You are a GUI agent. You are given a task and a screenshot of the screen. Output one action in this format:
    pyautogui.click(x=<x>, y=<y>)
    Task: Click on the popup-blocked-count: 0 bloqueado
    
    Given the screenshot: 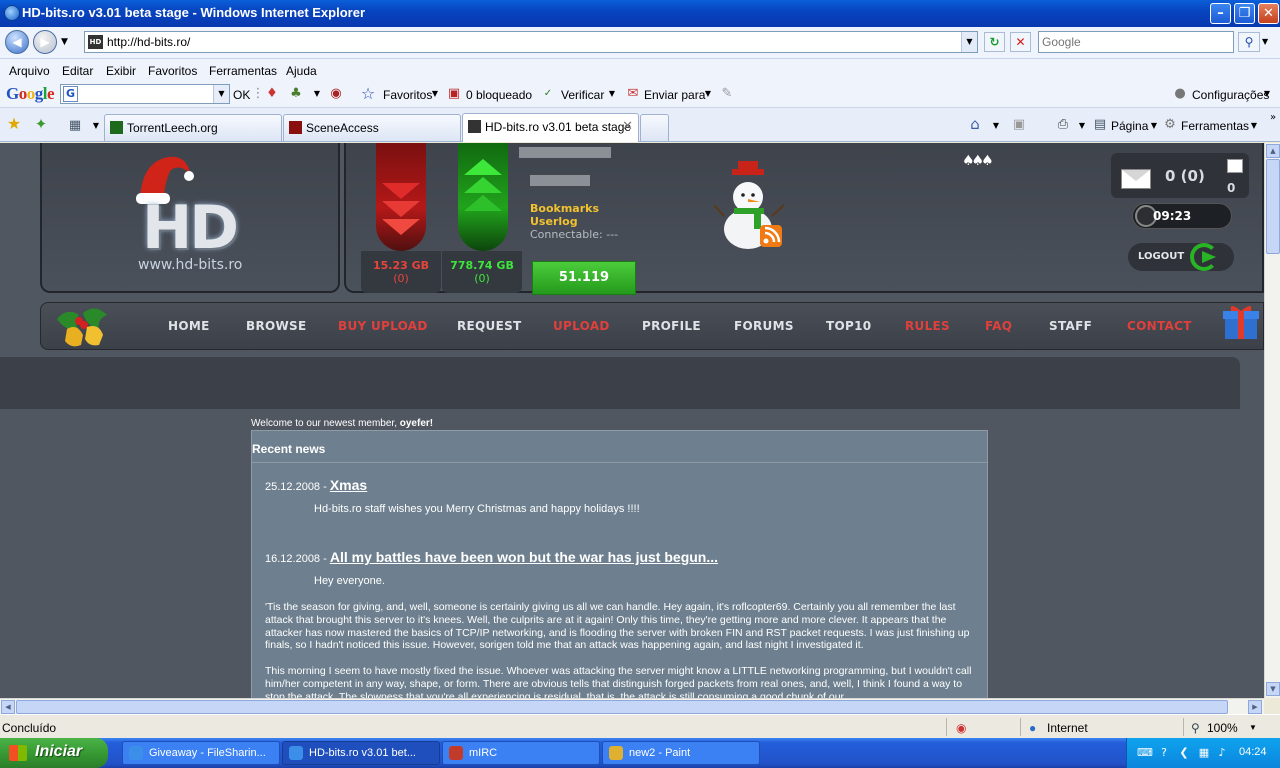 What is the action you would take?
    pyautogui.click(x=499, y=95)
    